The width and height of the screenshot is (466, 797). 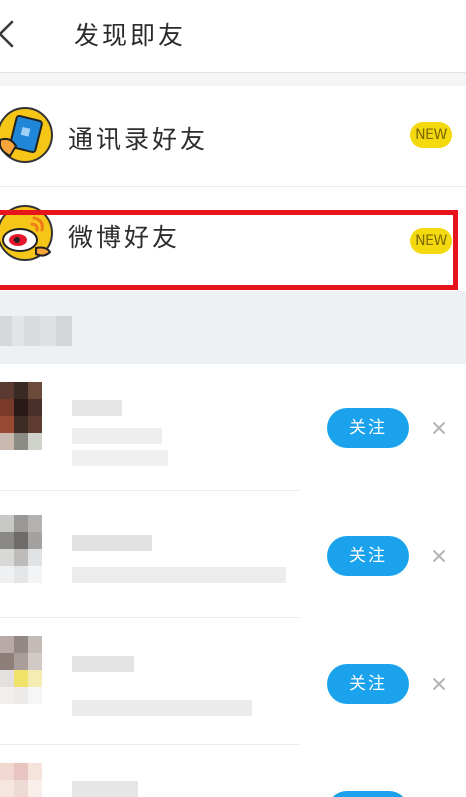 I want to click on contacts-friends-item: 通讯录好友 NEW, so click(x=233, y=136).